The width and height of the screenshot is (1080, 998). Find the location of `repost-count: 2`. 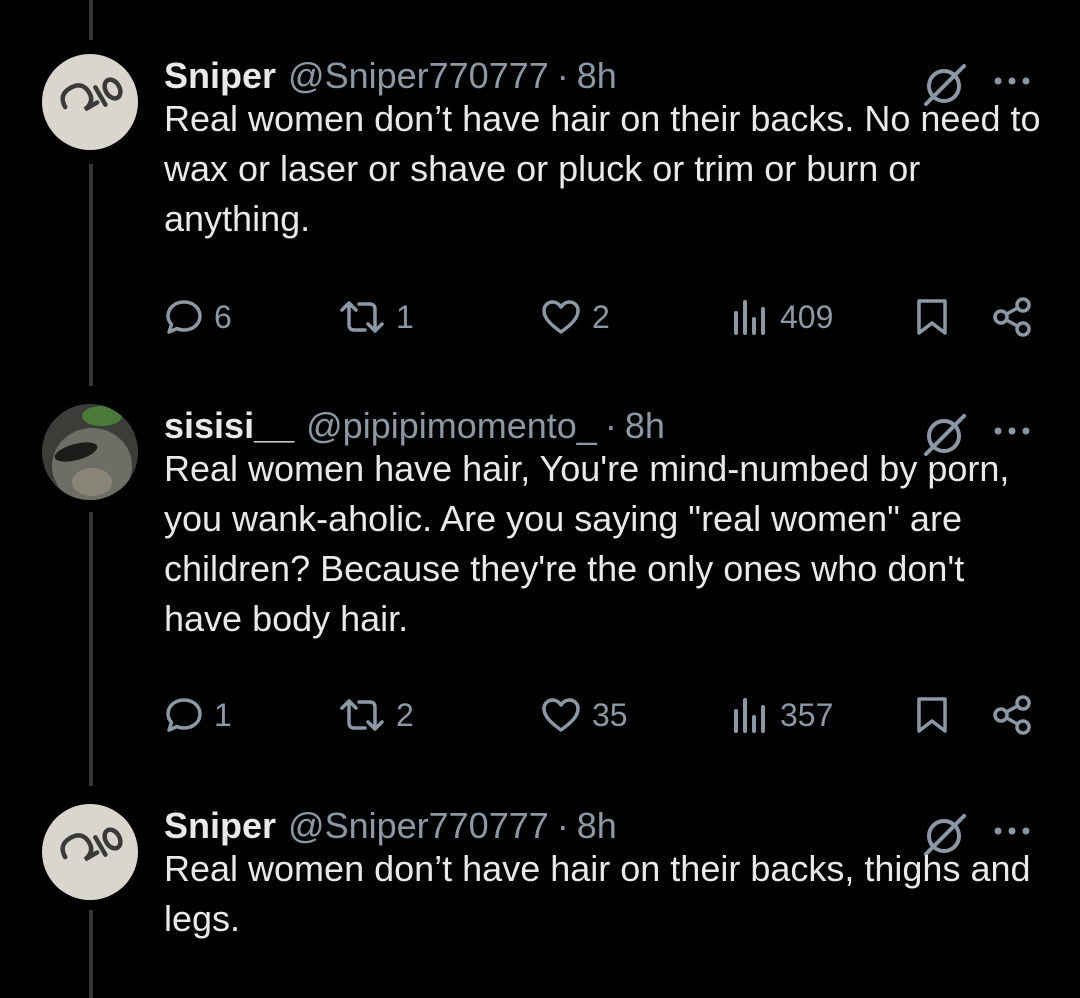

repost-count: 2 is located at coordinates (405, 714).